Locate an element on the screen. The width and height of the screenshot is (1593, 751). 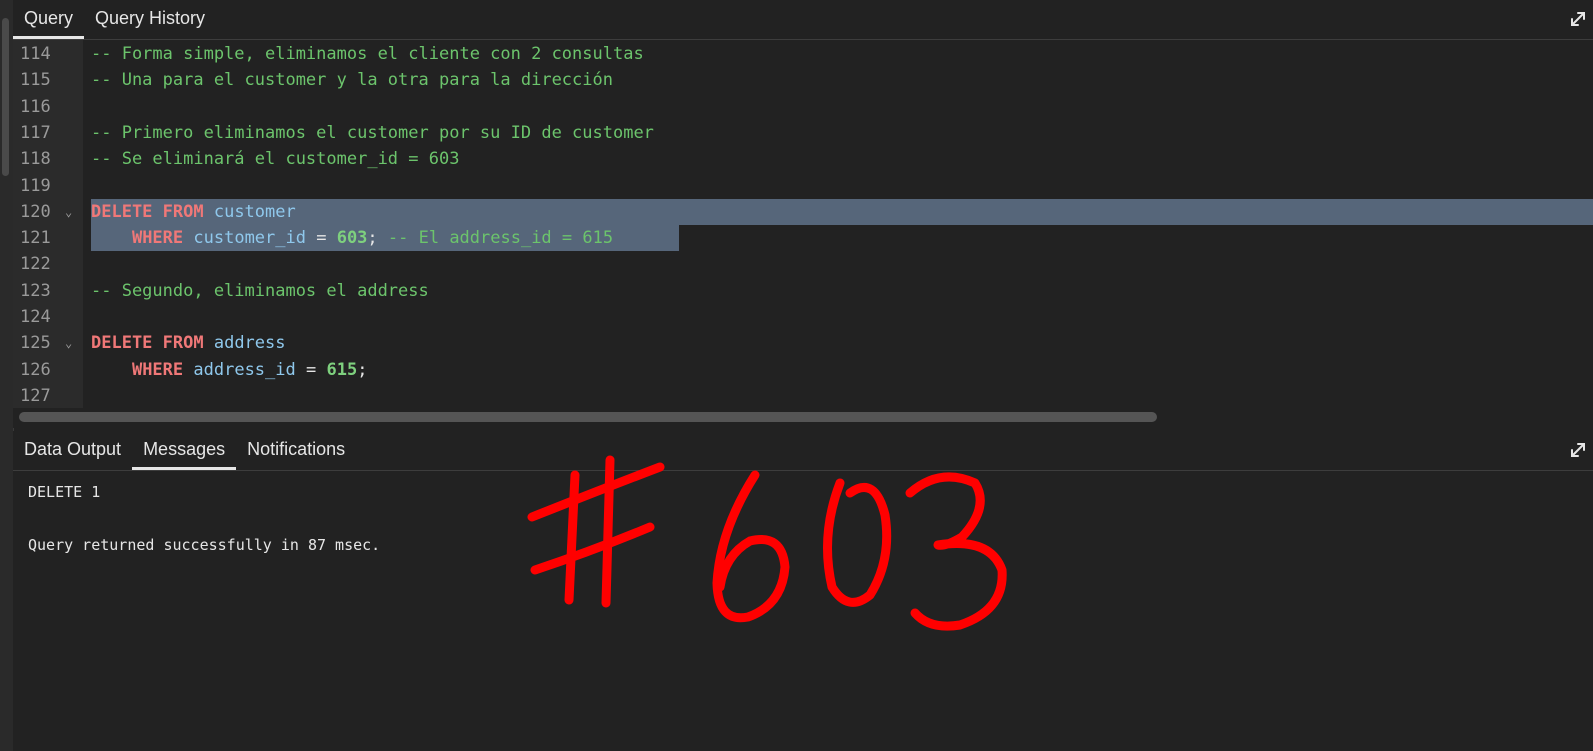
text-selection is located at coordinates (842, 212).